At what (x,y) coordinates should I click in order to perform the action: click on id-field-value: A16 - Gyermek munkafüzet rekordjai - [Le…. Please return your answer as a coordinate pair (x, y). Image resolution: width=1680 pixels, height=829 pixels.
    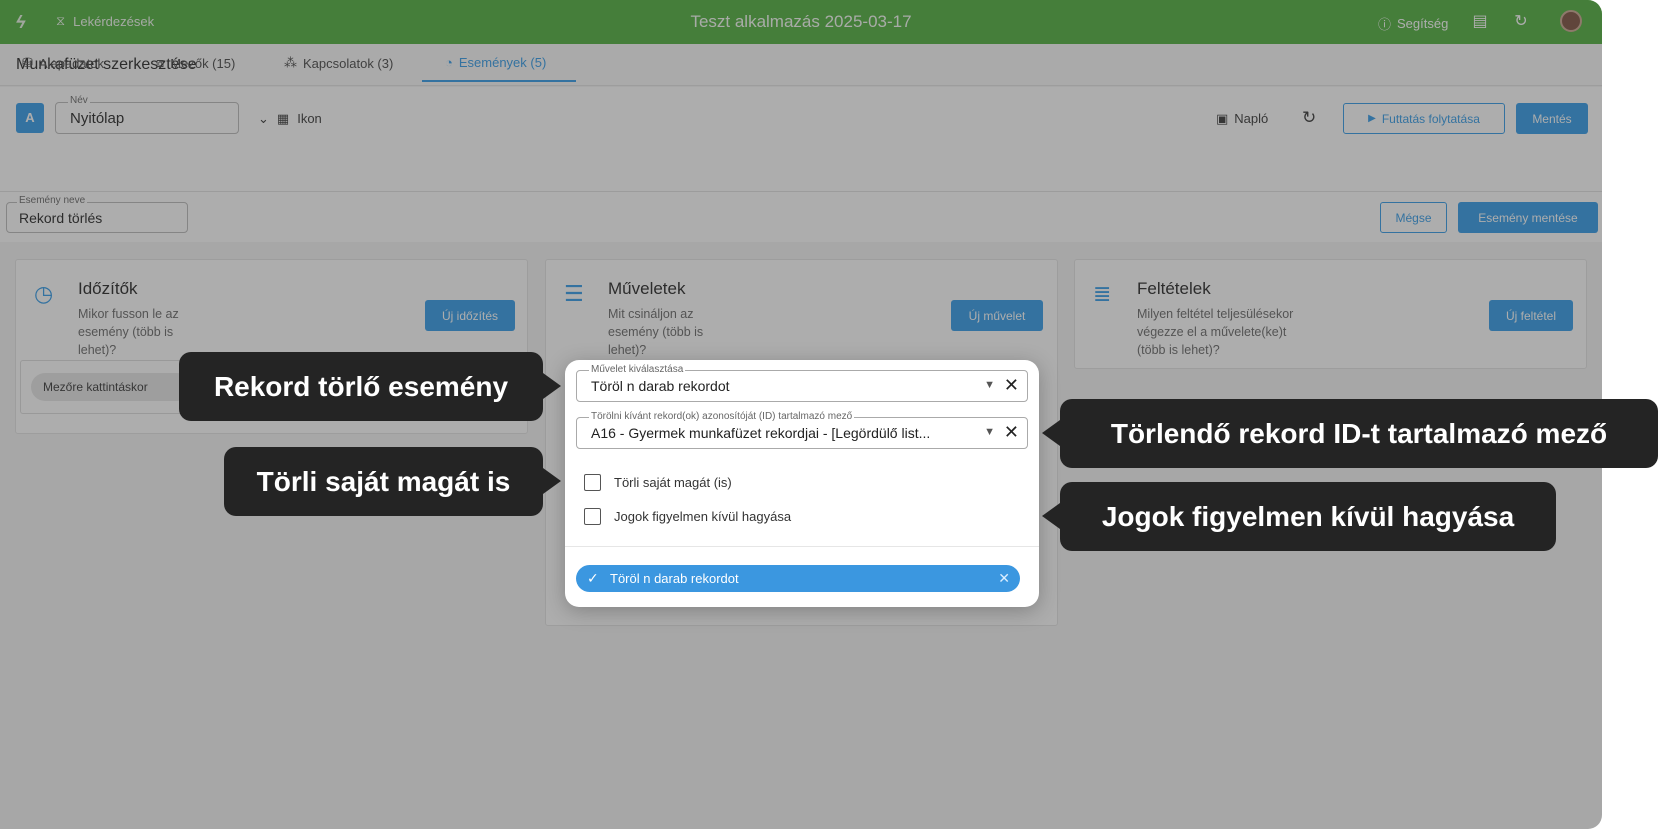
    Looking at the image, I should click on (761, 433).